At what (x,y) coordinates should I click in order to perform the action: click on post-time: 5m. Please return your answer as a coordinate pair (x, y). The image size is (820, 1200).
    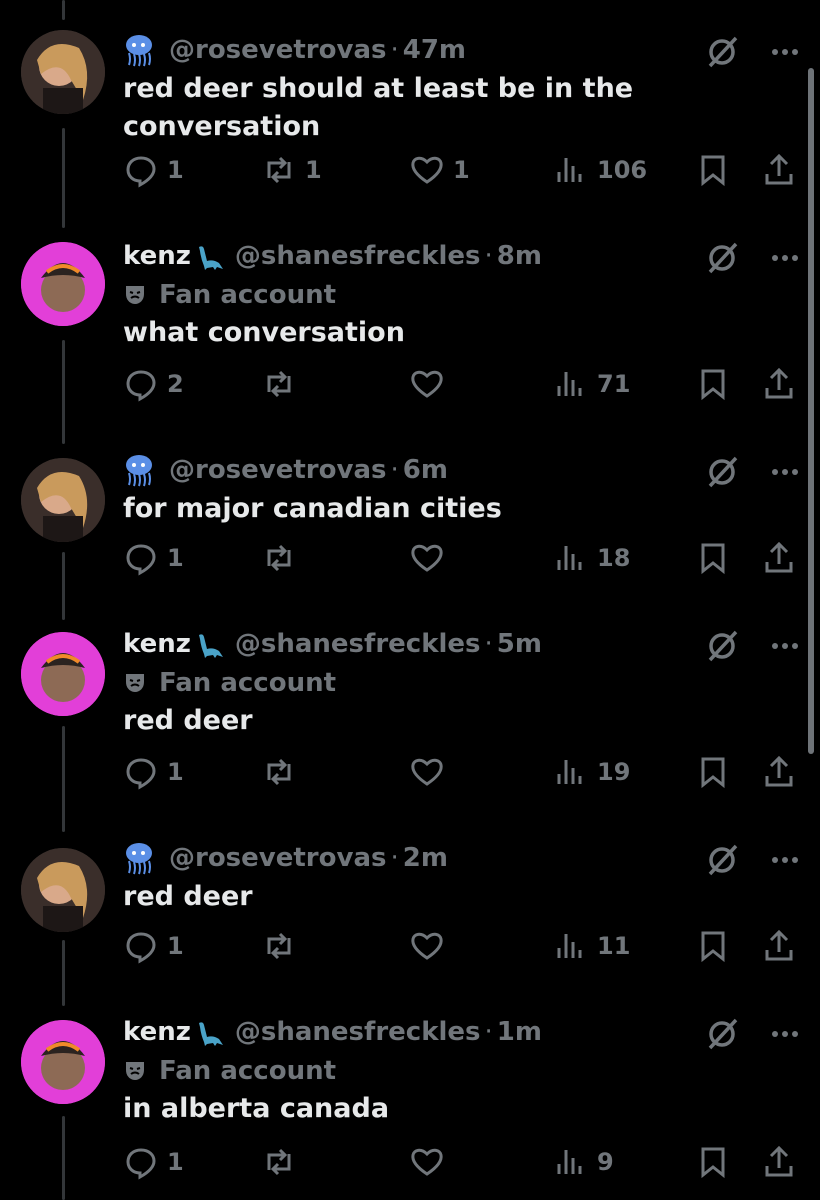
    Looking at the image, I should click on (519, 644).